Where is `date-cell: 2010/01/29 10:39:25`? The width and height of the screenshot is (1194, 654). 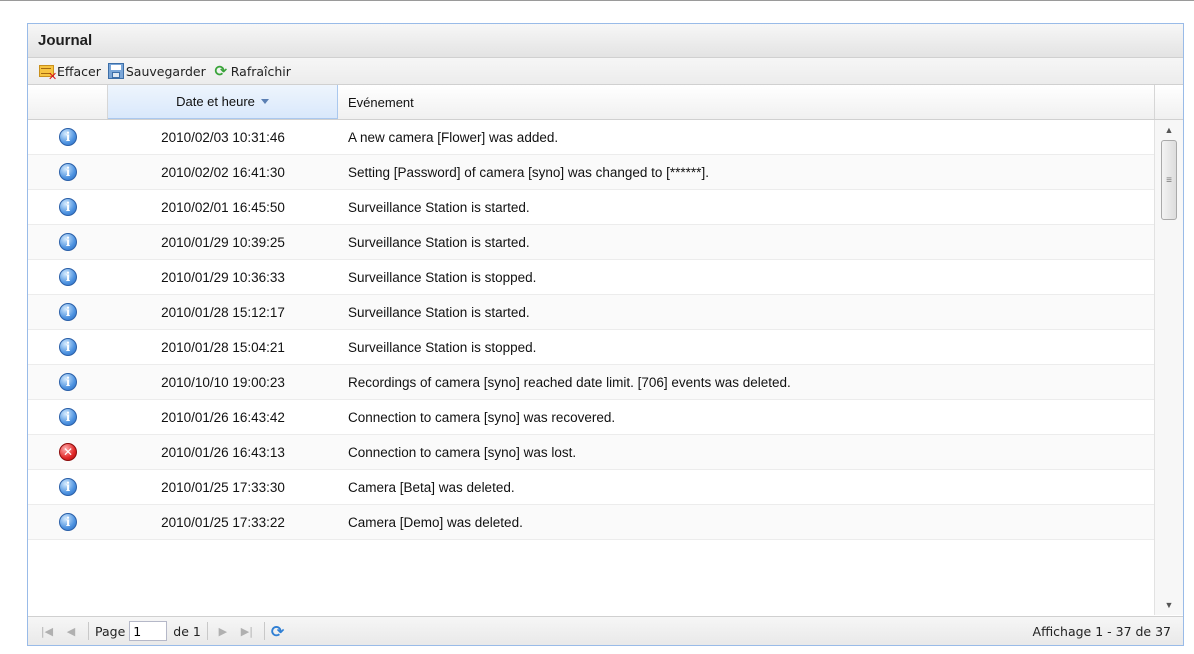 date-cell: 2010/01/29 10:39:25 is located at coordinates (223, 242).